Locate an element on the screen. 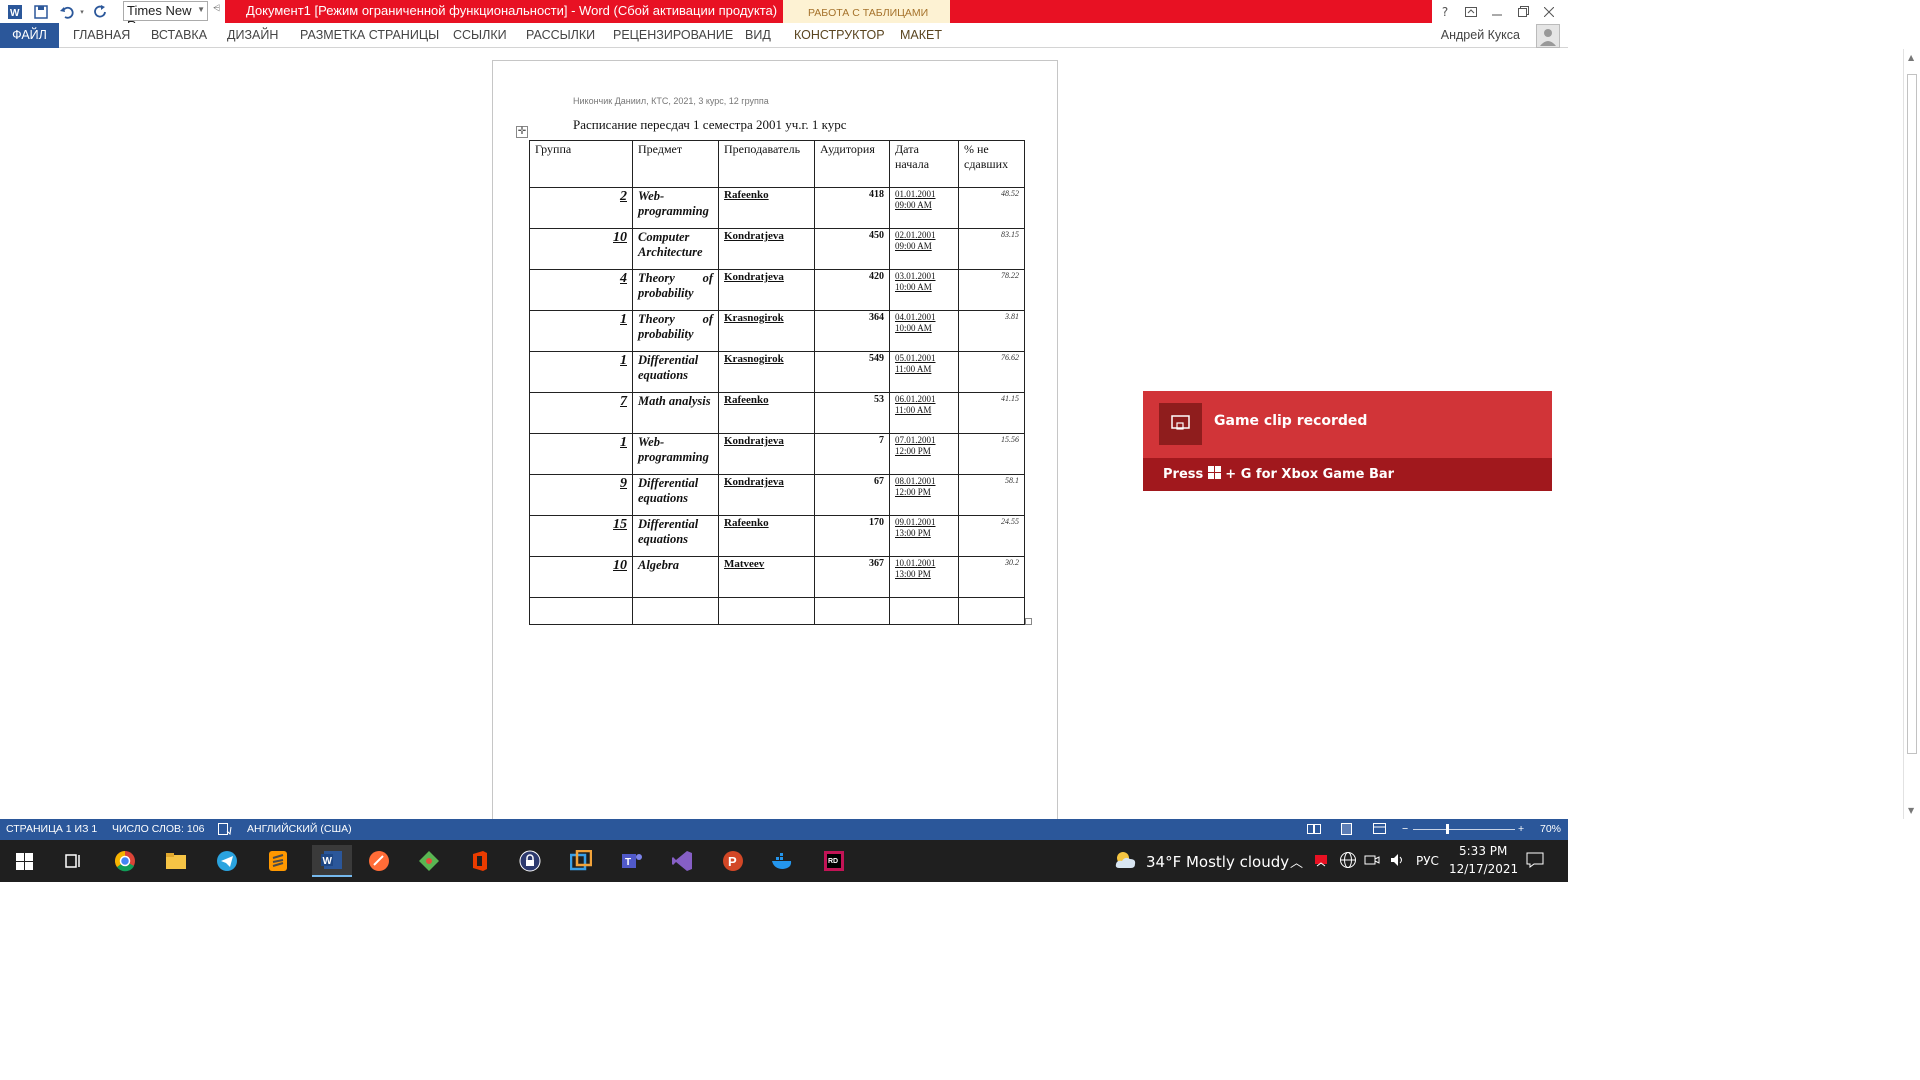  network-app-icon is located at coordinates (1321, 861).